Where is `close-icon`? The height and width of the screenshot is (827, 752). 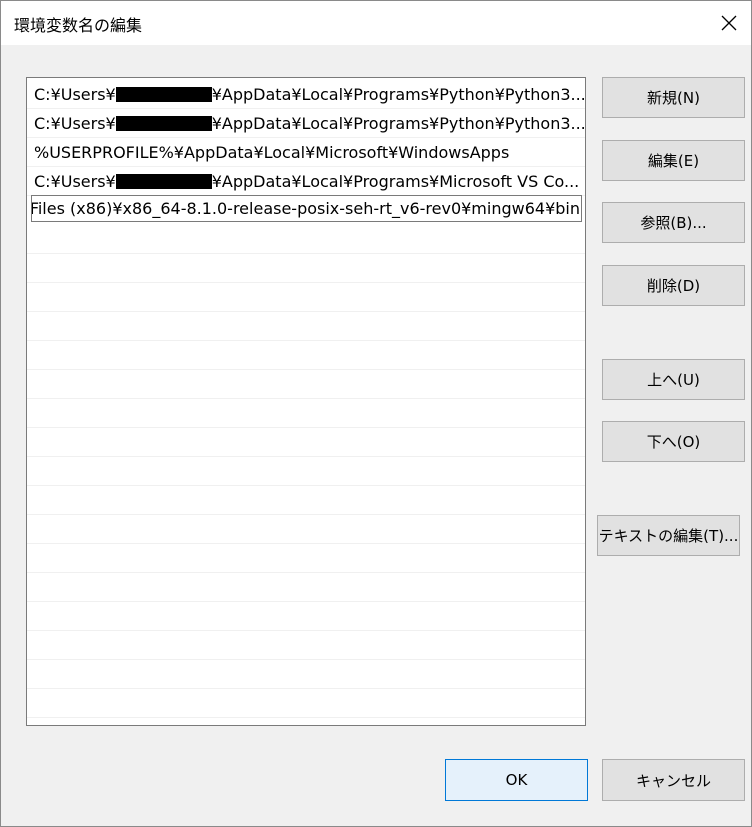
close-icon is located at coordinates (729, 22).